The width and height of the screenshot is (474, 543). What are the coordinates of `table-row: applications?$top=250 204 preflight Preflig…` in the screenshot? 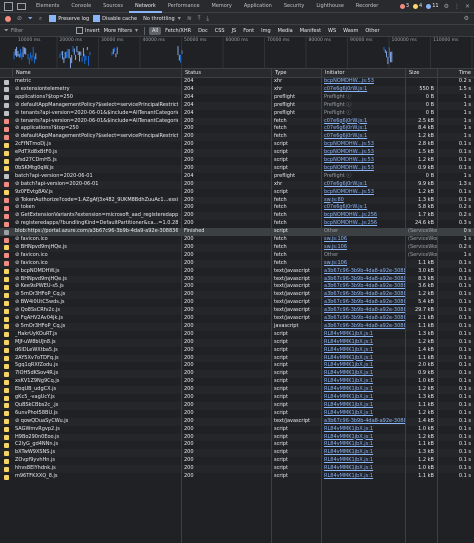 It's located at (237, 98).